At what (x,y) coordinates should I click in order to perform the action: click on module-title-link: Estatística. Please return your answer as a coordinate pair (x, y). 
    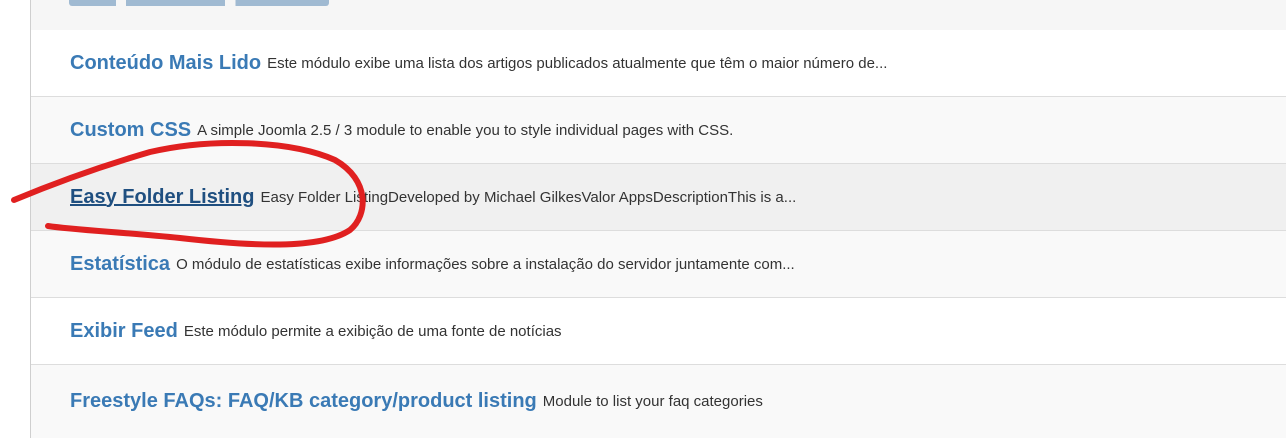
    Looking at the image, I should click on (120, 264).